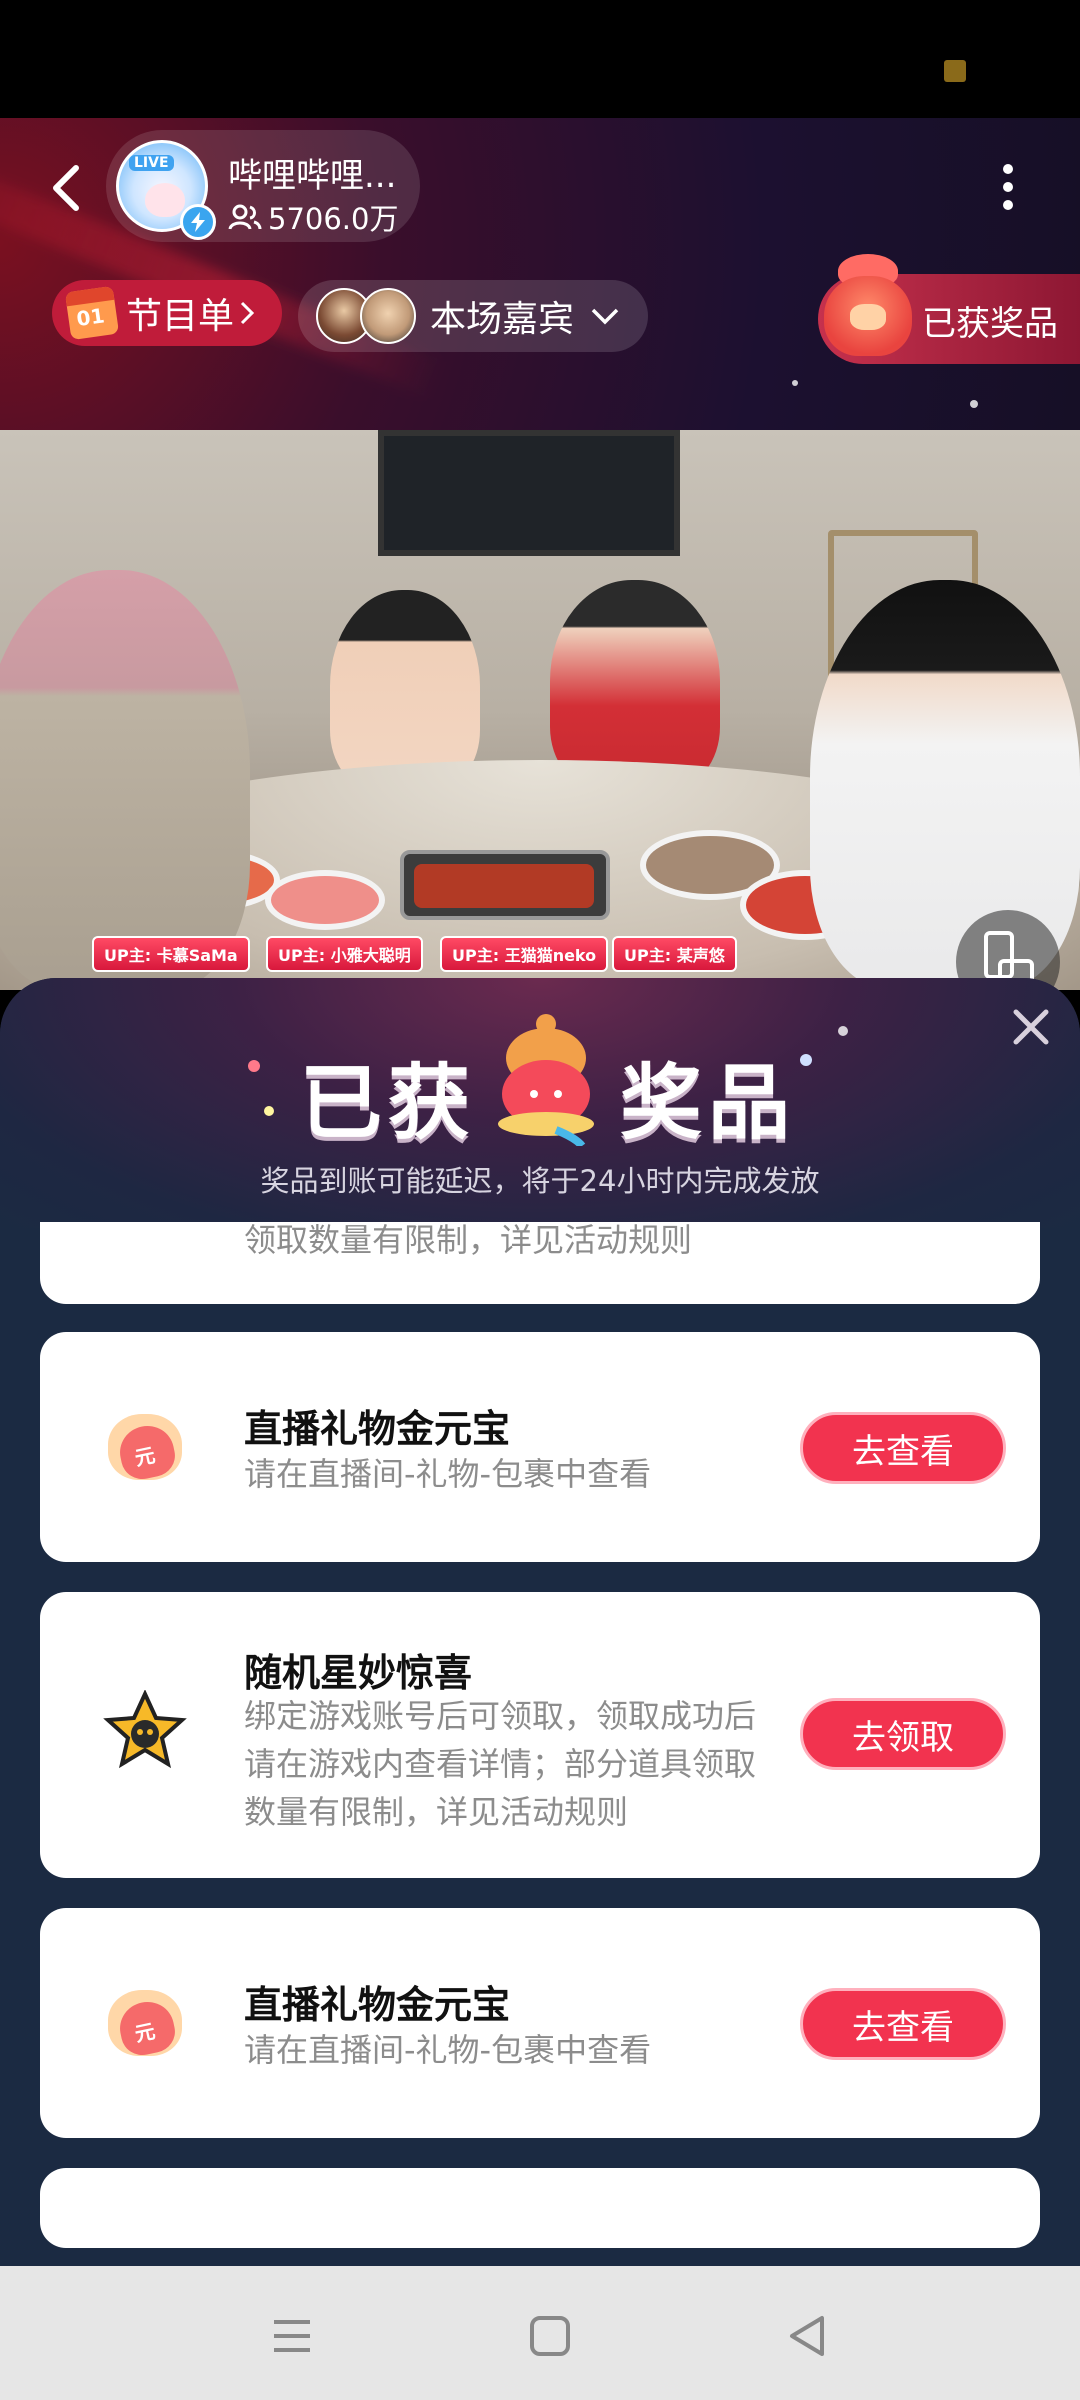  I want to click on name-tag: UP主: 王猫猫neko, so click(524, 954).